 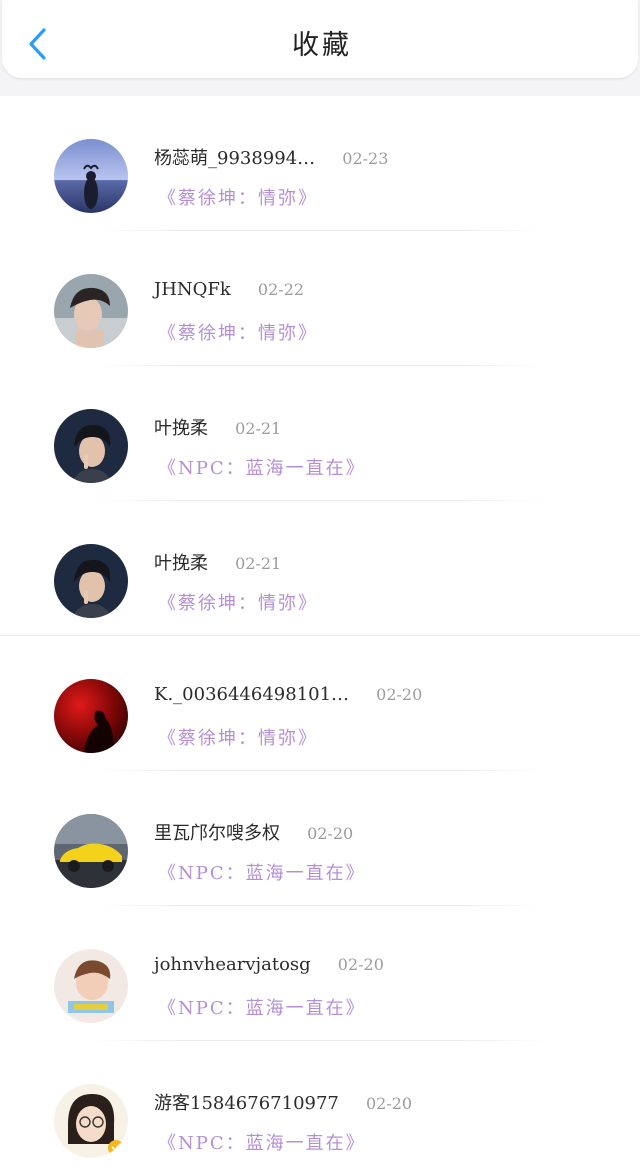 I want to click on date: 02-22, so click(x=281, y=289).